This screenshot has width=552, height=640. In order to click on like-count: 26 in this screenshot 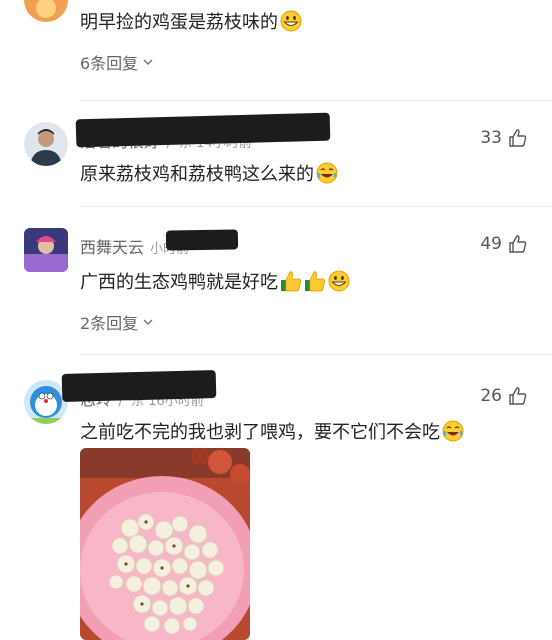, I will do `click(491, 396)`.